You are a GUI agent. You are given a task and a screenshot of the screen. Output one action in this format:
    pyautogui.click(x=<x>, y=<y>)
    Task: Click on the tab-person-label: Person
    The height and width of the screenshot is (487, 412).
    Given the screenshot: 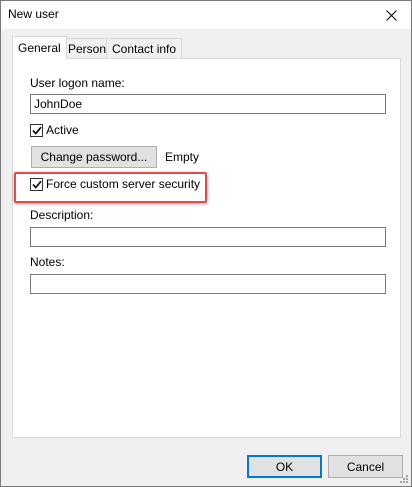 What is the action you would take?
    pyautogui.click(x=87, y=49)
    